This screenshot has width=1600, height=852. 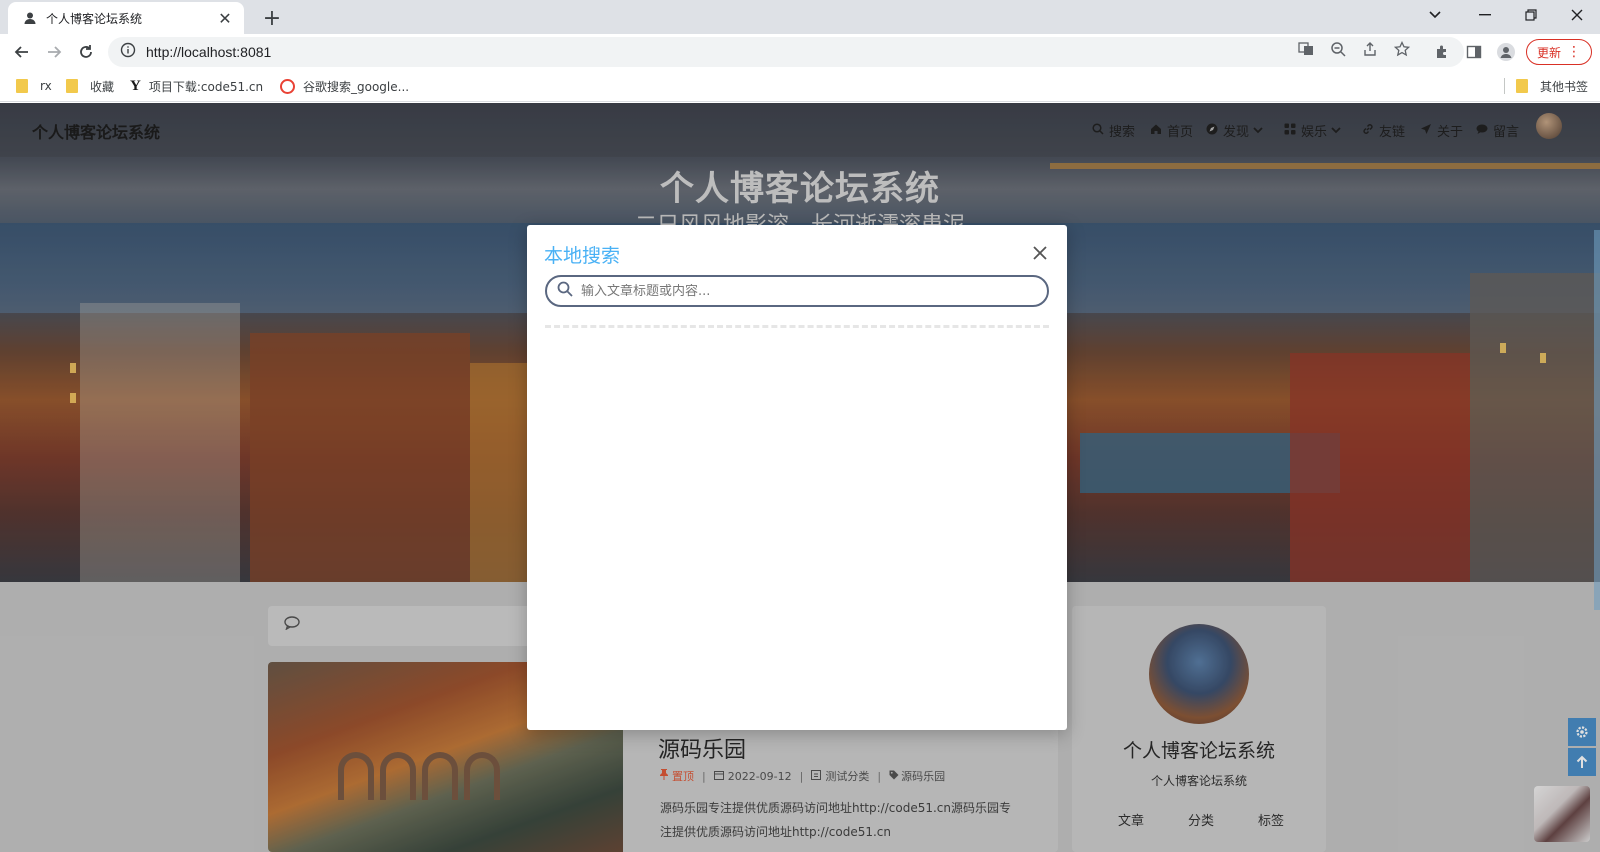 I want to click on update-button: 更新 ⋮, so click(x=1559, y=52).